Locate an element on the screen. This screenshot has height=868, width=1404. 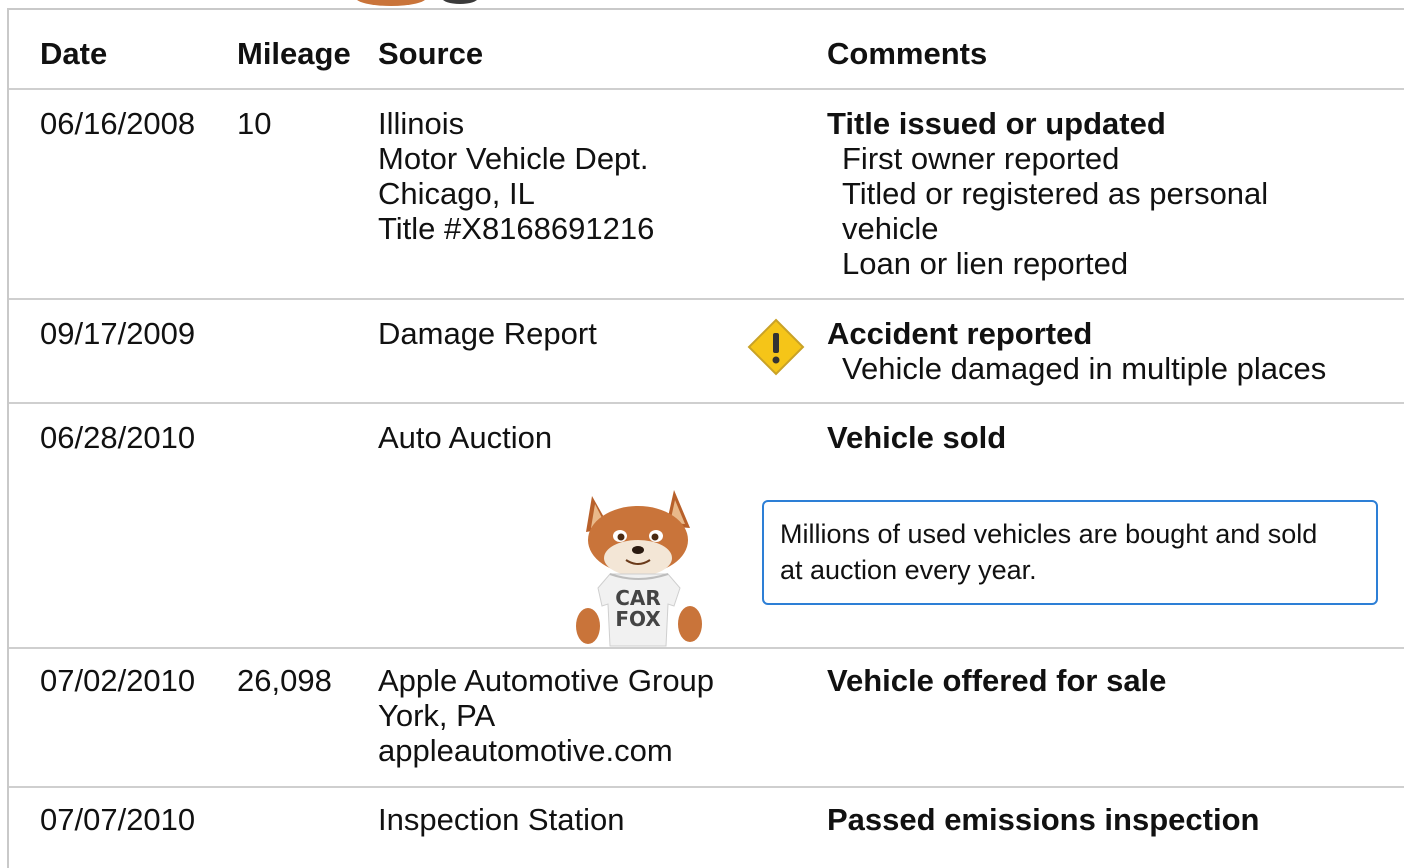
comment-item: First owner reported is located at coordinates (981, 158).